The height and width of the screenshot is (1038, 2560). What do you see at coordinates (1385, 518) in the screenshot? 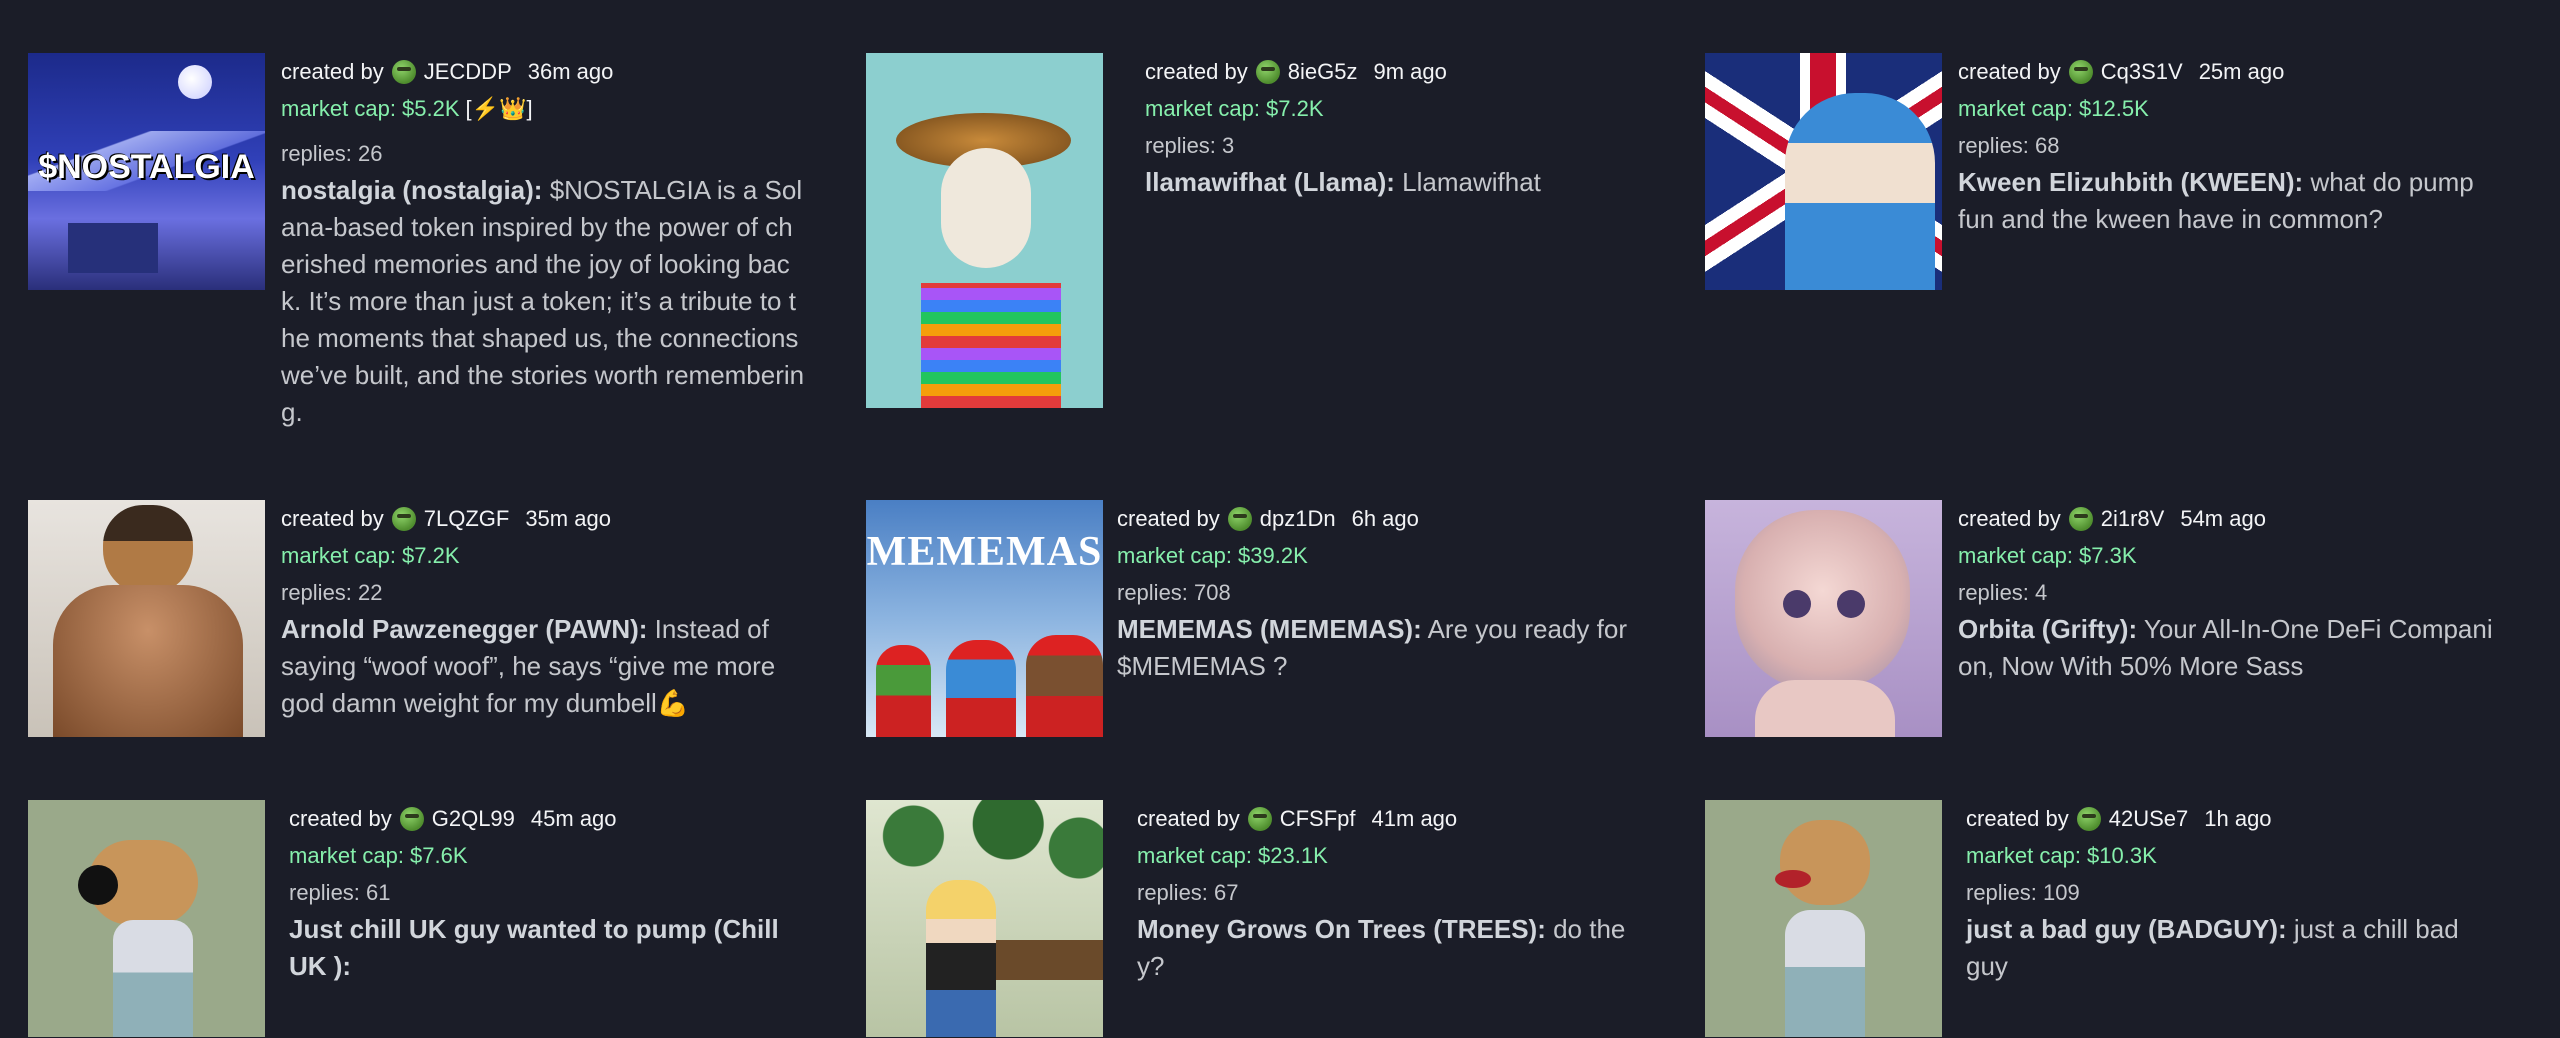
I see `created-age: 6h ago` at bounding box center [1385, 518].